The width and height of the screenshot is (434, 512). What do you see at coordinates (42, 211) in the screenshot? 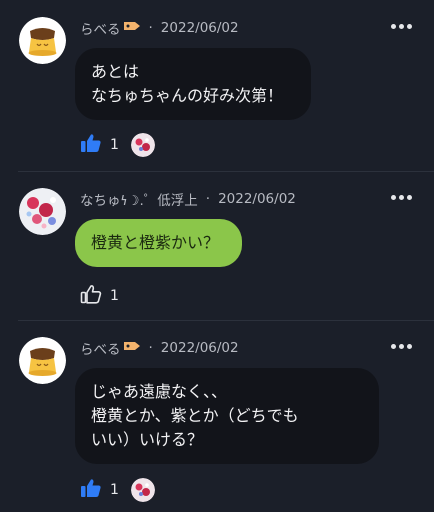
I see `avatar-flowers` at bounding box center [42, 211].